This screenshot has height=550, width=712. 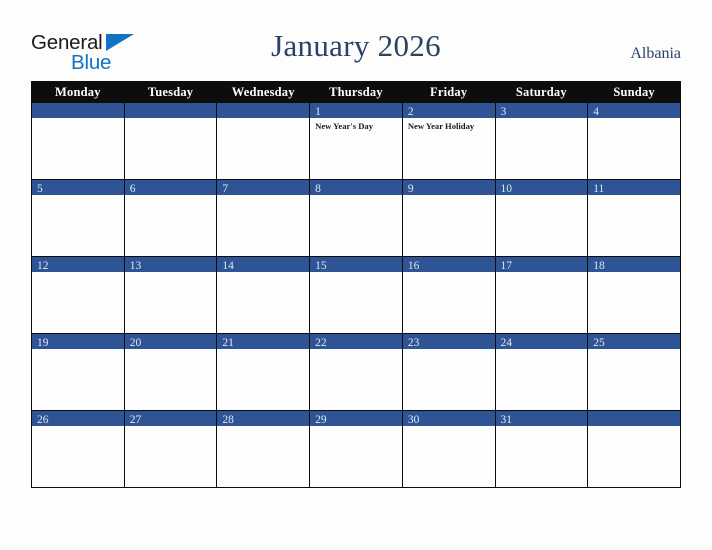 What do you see at coordinates (448, 110) in the screenshot?
I see `day-number-bar: 2` at bounding box center [448, 110].